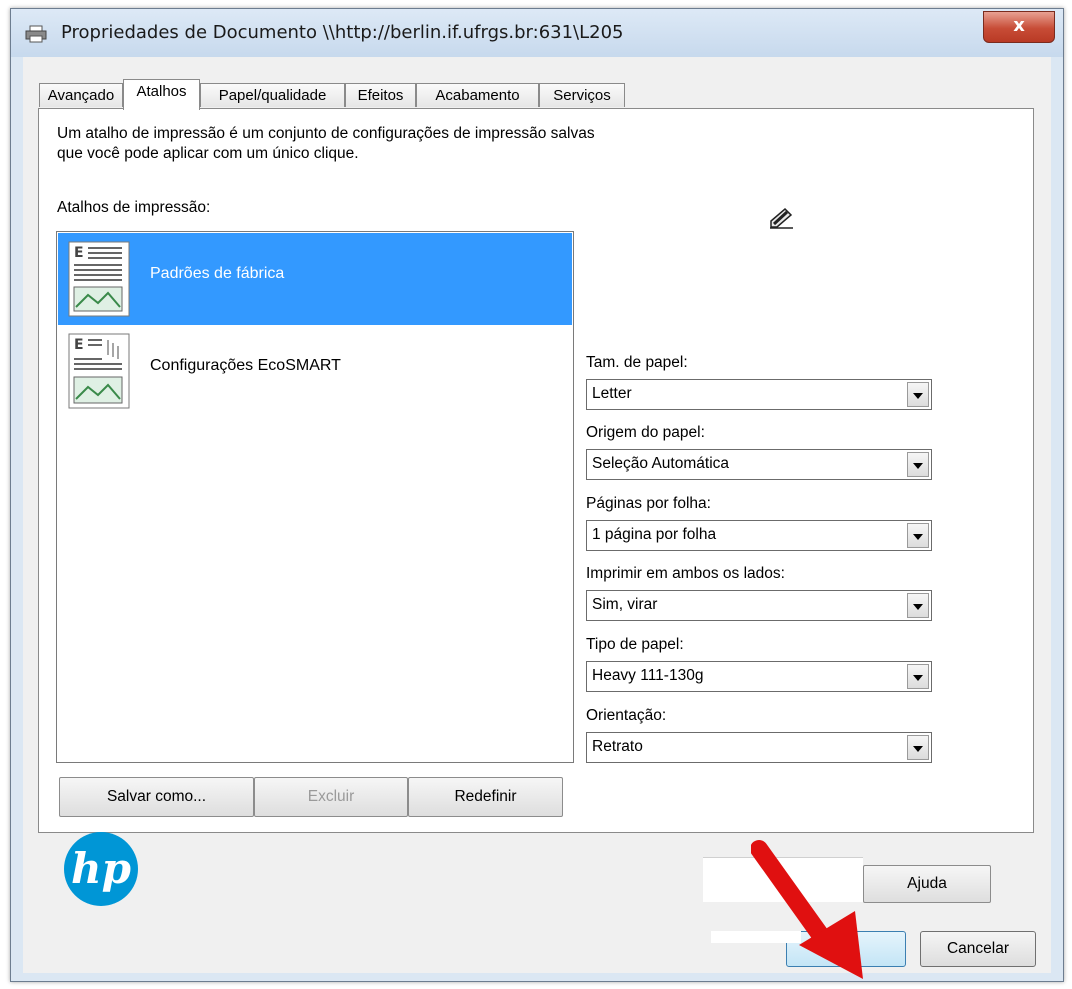  Describe the element at coordinates (626, 715) in the screenshot. I see `orientation-label: Orientação:` at that location.